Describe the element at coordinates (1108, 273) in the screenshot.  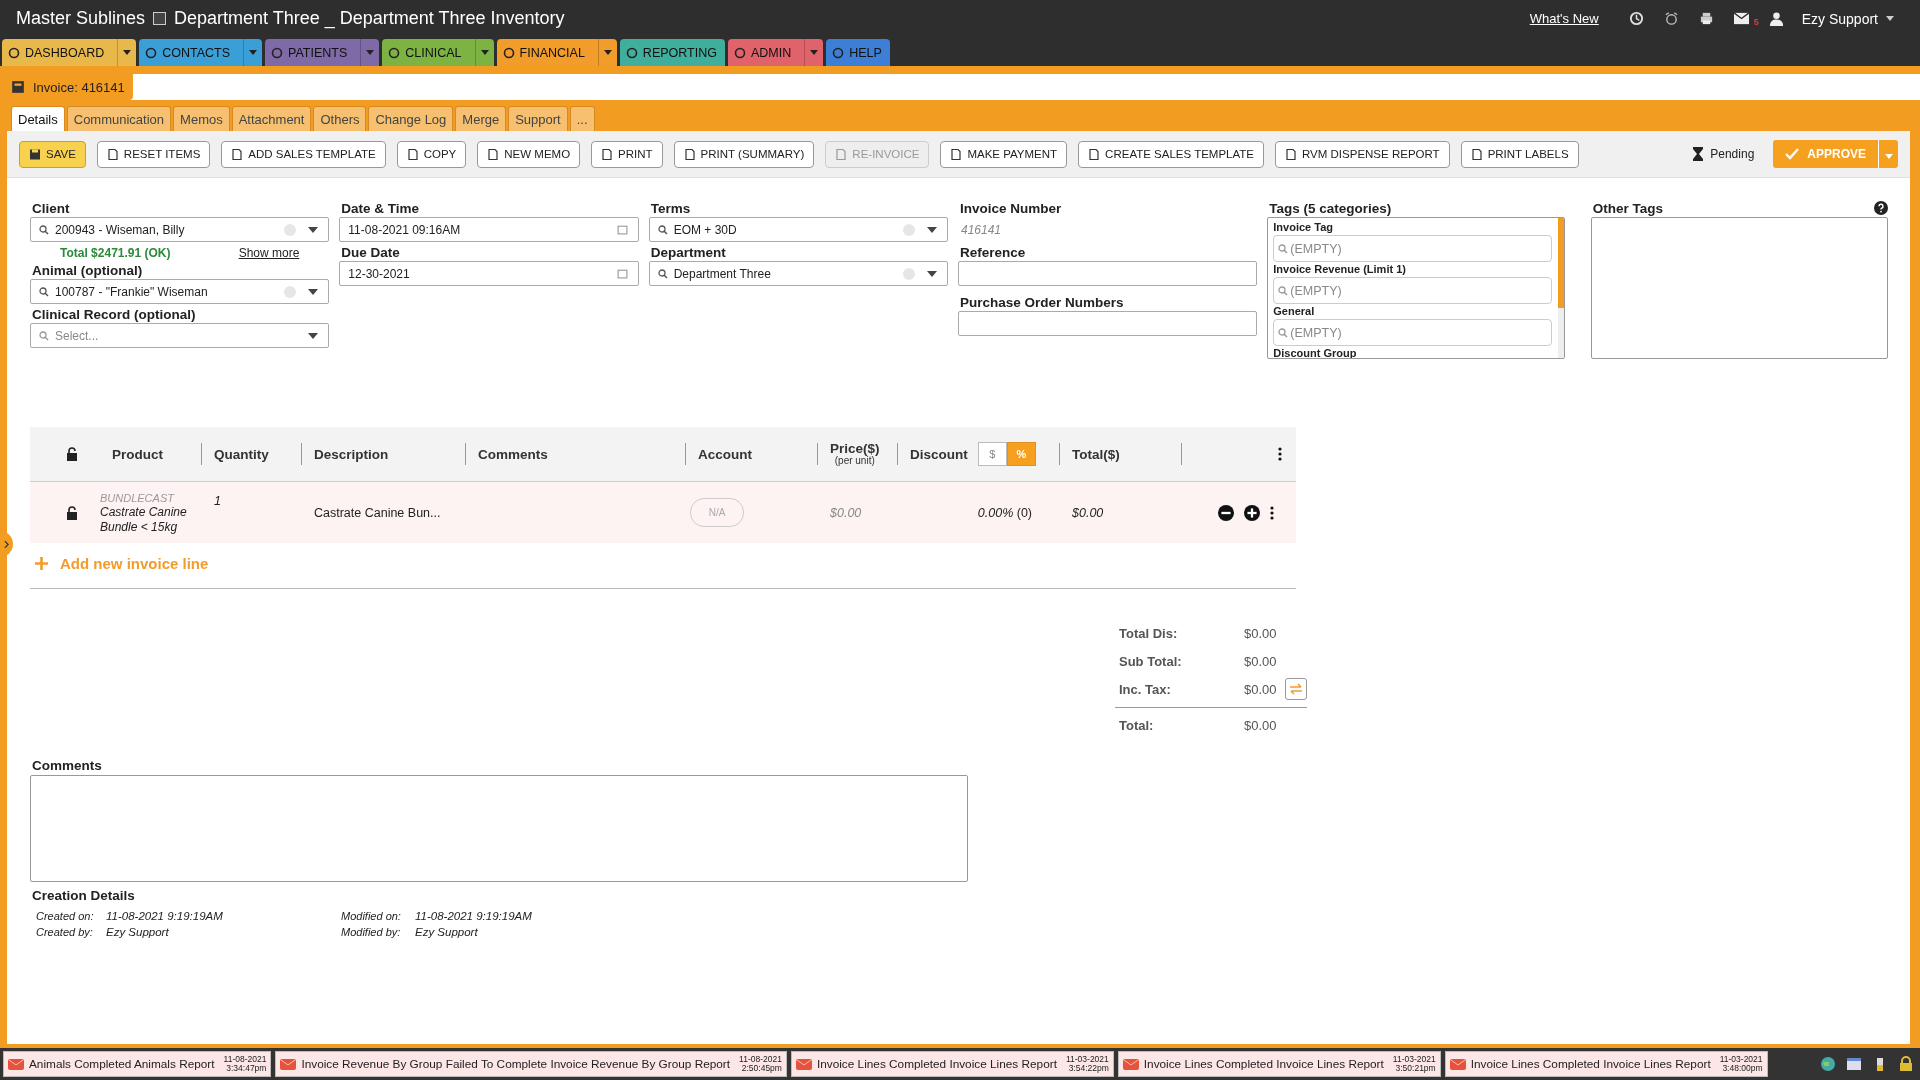
I see `reference-field` at that location.